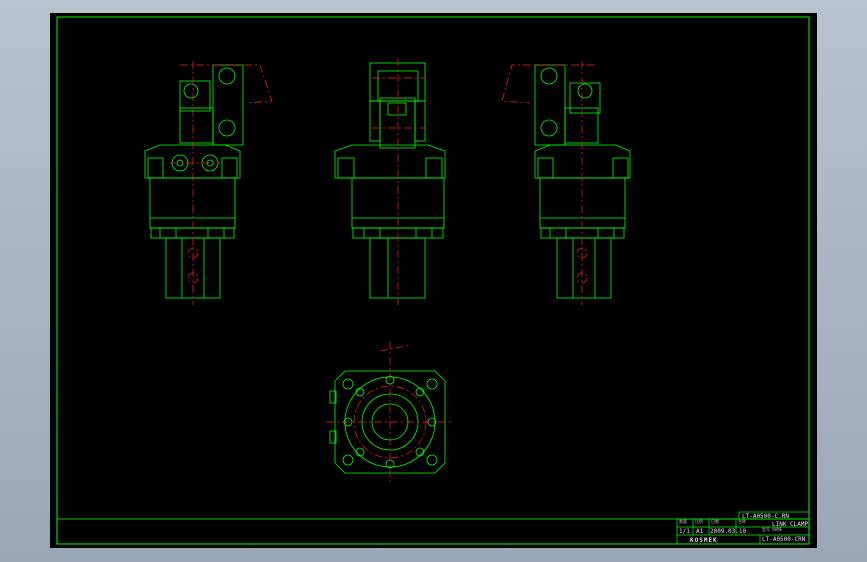 Image resolution: width=867 pixels, height=562 pixels. Describe the element at coordinates (683, 521) in the screenshot. I see `title-header-qty: 数量` at that location.